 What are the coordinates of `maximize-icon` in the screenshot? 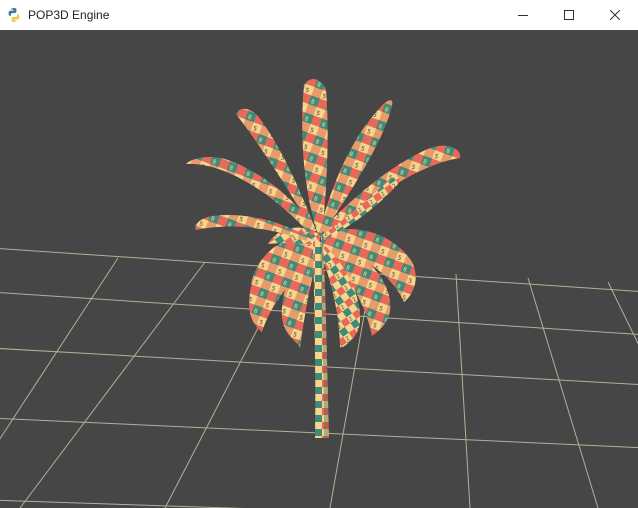 It's located at (569, 15).